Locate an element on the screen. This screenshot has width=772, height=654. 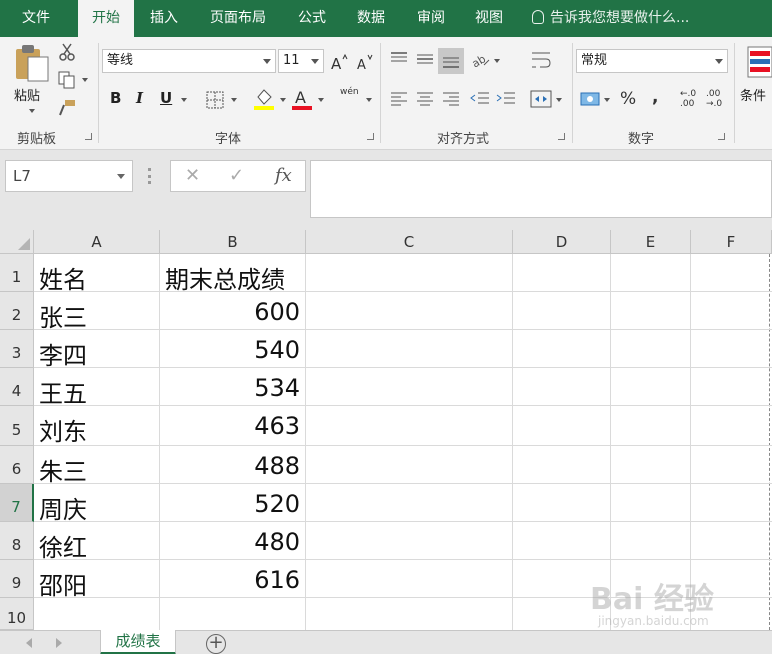
cell-a2: 张三 is located at coordinates (63, 315).